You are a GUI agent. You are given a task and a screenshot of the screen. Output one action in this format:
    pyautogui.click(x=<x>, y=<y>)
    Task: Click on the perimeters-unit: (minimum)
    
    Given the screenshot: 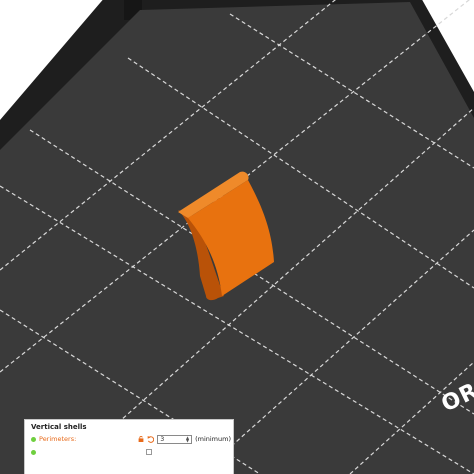 What is the action you would take?
    pyautogui.click(x=213, y=439)
    